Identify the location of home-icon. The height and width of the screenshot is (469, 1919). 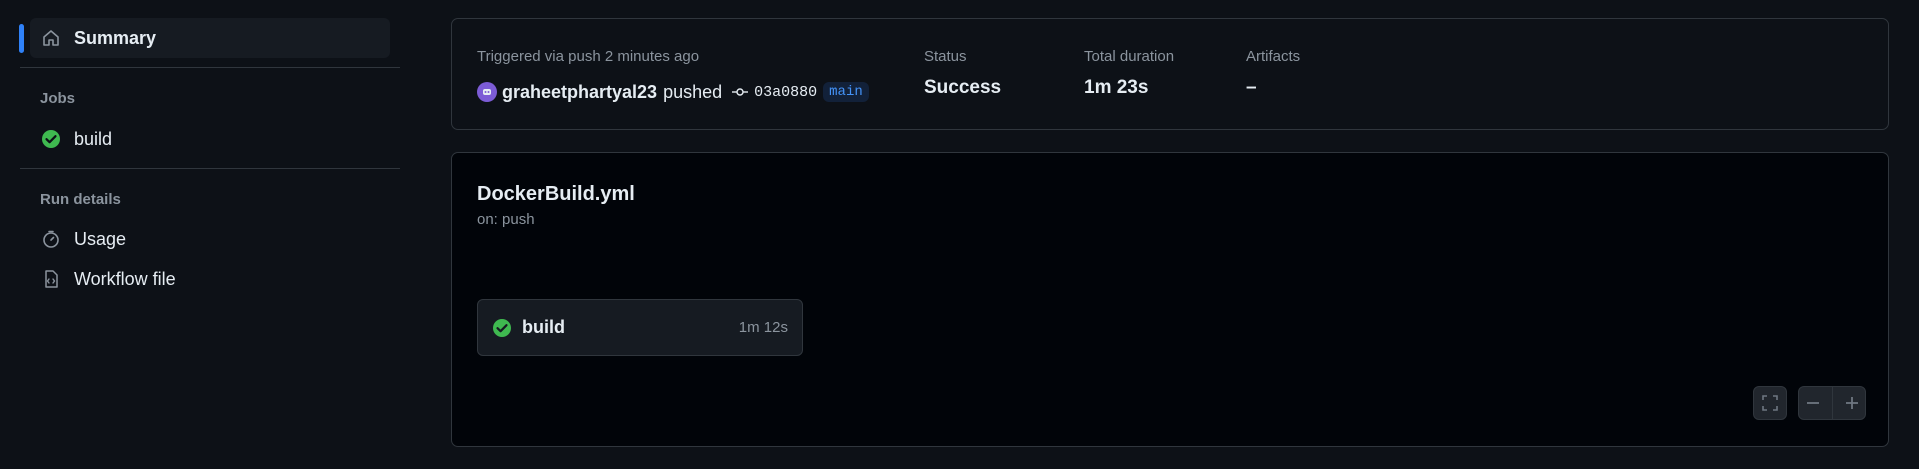
(51, 38).